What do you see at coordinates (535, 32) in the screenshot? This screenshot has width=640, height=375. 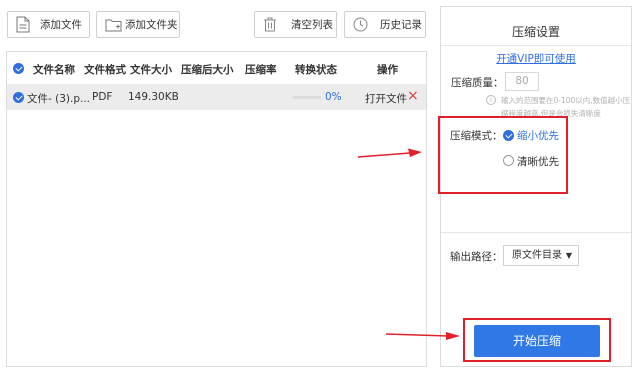 I see `settings-title: 压缩设置` at bounding box center [535, 32].